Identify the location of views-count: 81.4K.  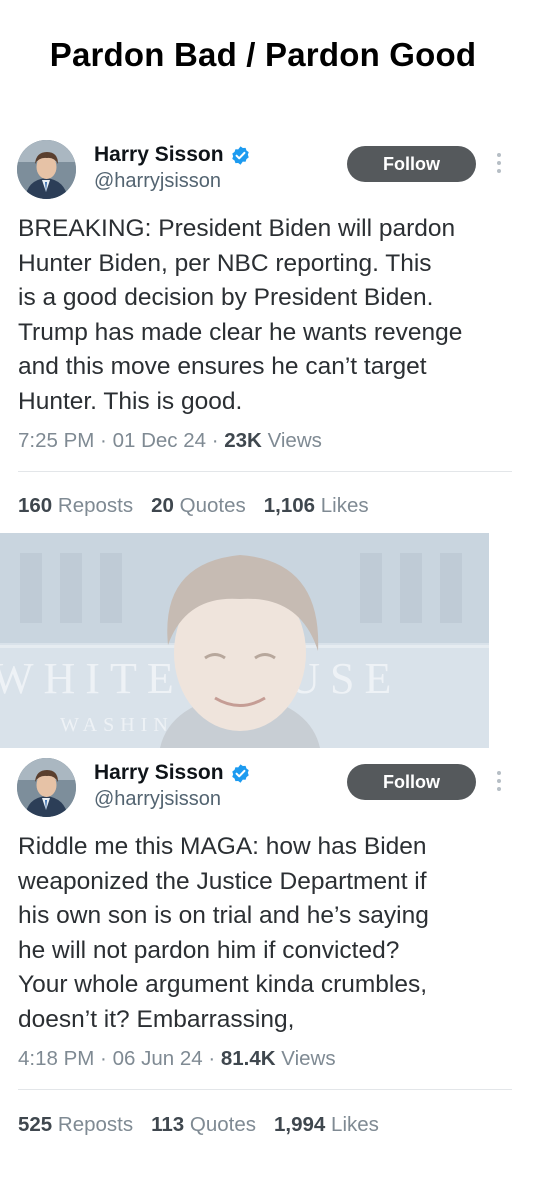
(248, 1058).